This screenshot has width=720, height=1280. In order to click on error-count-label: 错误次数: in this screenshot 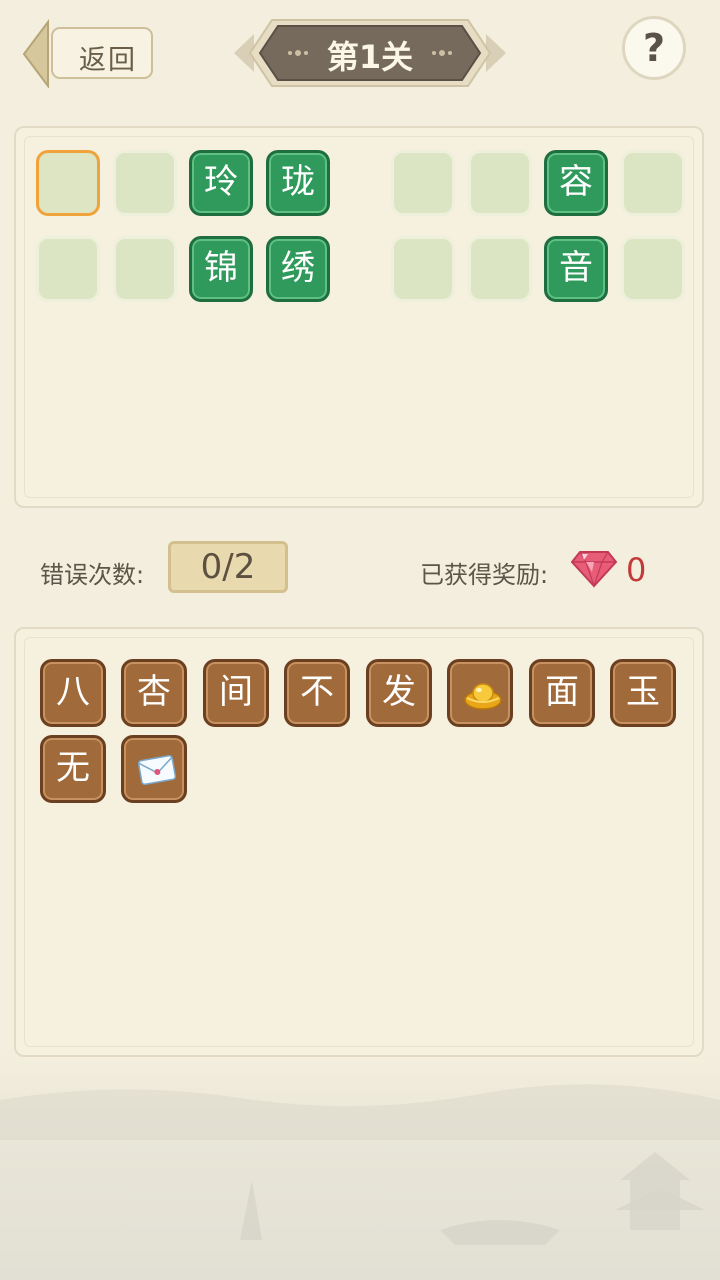, I will do `click(92, 575)`.